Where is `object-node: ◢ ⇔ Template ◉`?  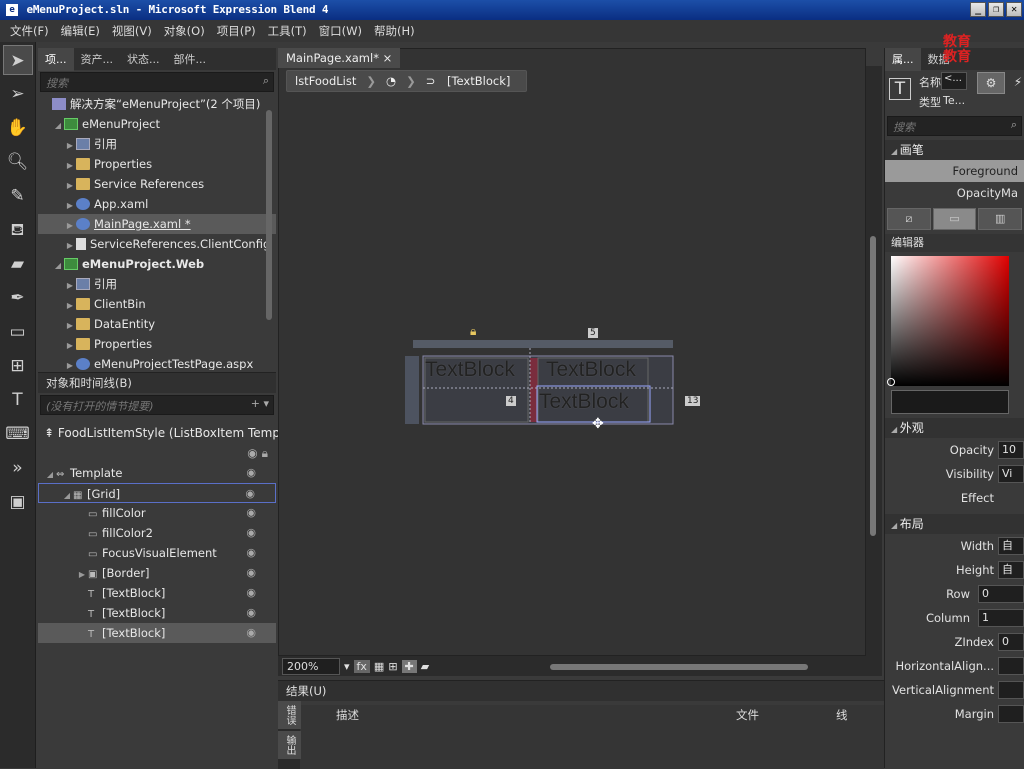 object-node: ◢ ⇔ Template ◉ is located at coordinates (157, 473).